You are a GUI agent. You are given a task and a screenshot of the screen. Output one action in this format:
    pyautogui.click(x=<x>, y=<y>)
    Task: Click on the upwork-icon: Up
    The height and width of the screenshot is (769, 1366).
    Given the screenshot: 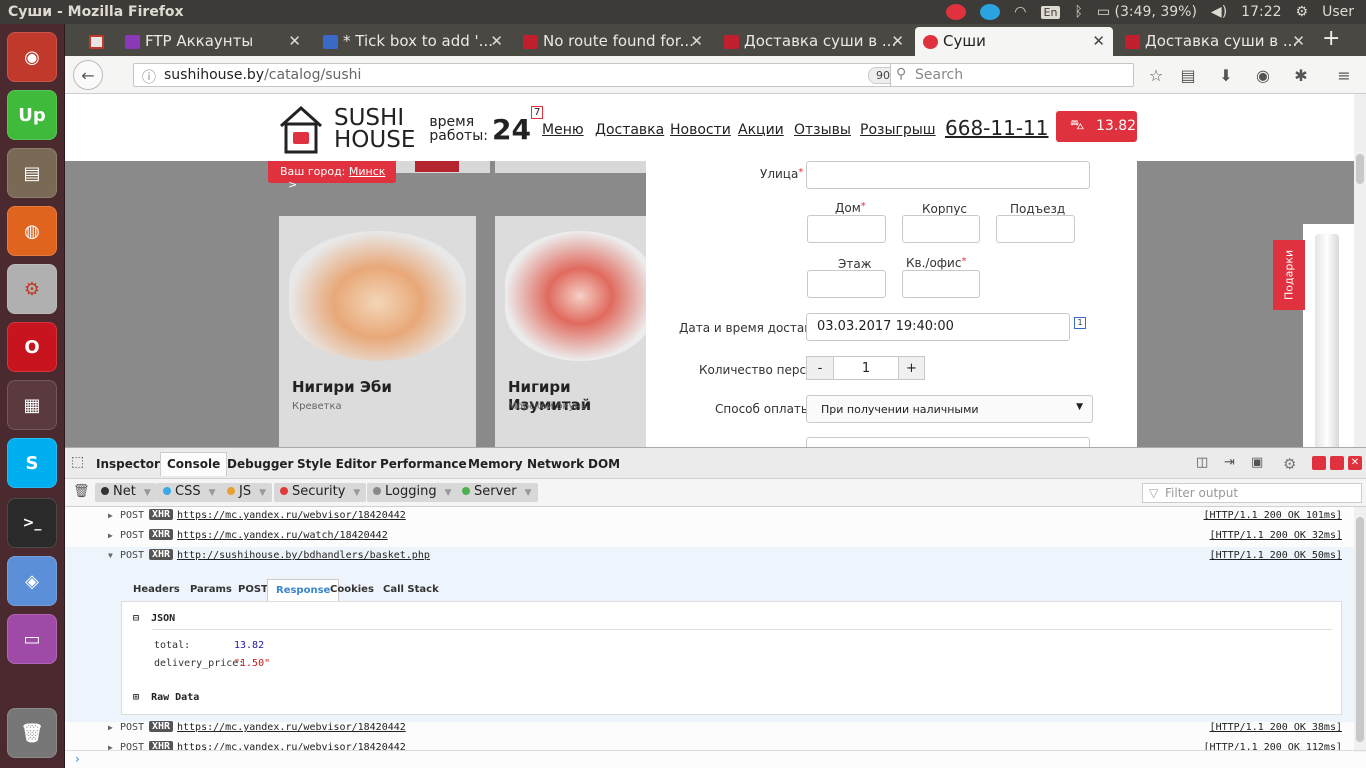 What is the action you would take?
    pyautogui.click(x=32, y=115)
    